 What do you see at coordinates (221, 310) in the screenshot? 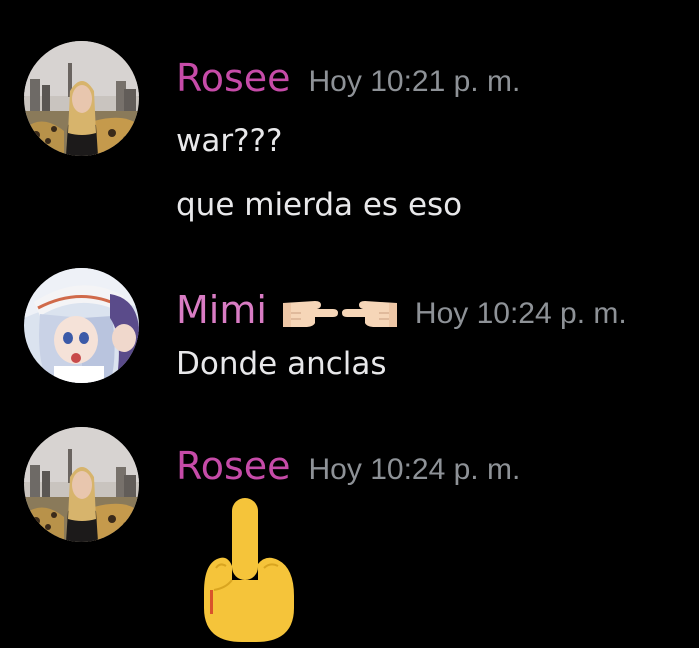
I see `username-mimi: Mimi` at bounding box center [221, 310].